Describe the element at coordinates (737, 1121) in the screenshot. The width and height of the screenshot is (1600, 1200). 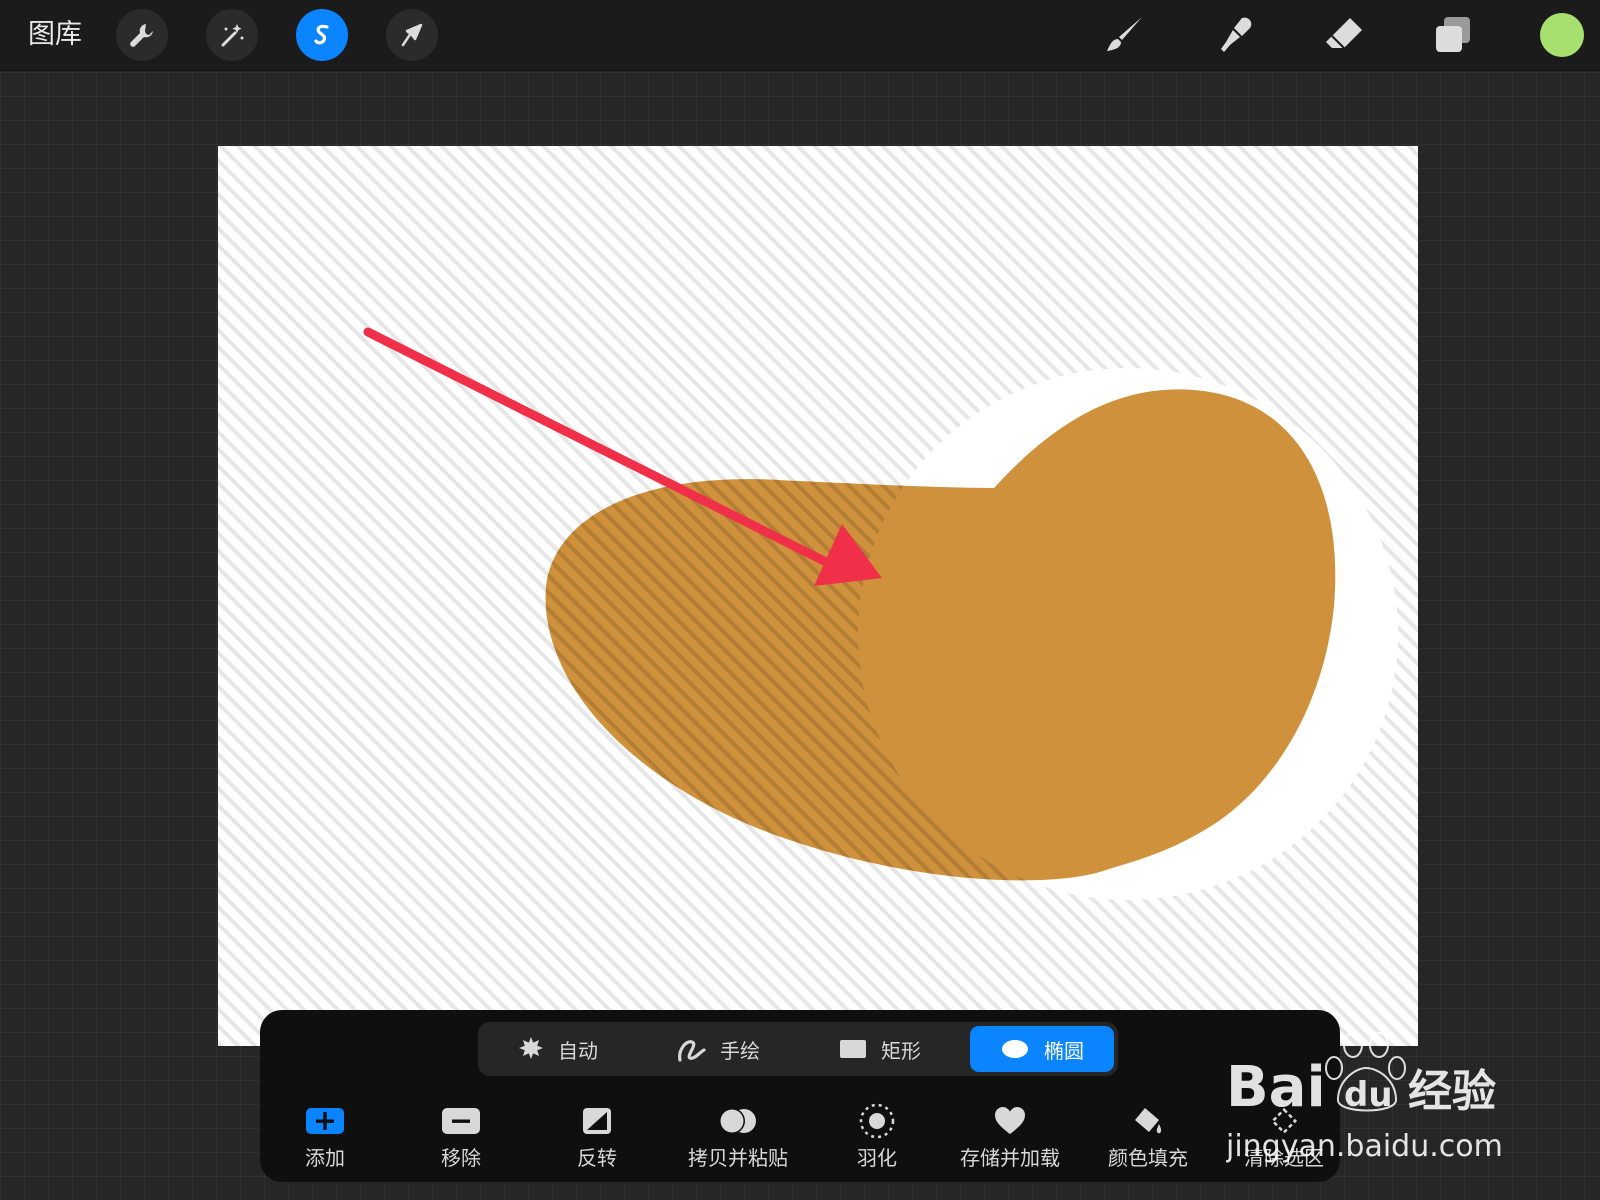
I see `copy-paste-icon` at that location.